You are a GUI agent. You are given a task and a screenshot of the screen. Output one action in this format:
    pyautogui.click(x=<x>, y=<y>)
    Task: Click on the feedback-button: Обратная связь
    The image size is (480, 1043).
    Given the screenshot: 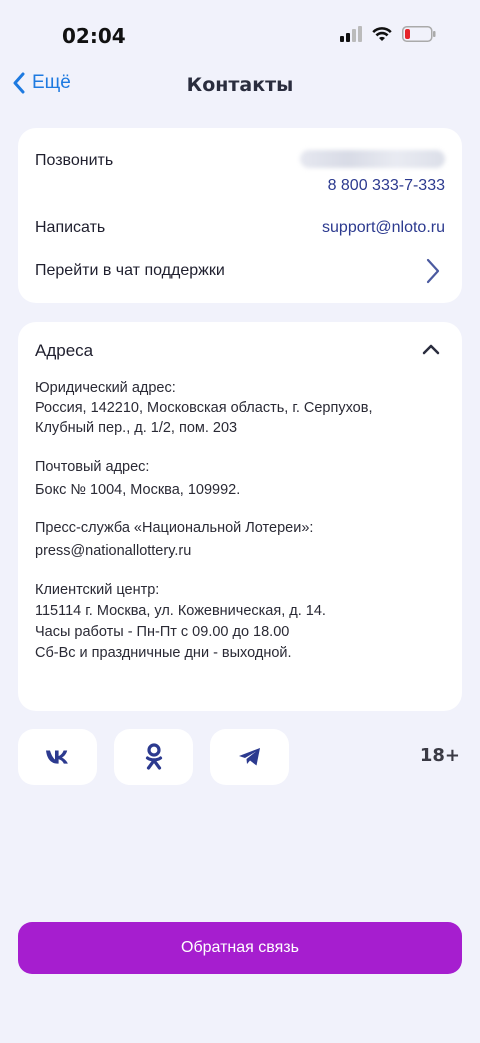 What is the action you would take?
    pyautogui.click(x=240, y=948)
    